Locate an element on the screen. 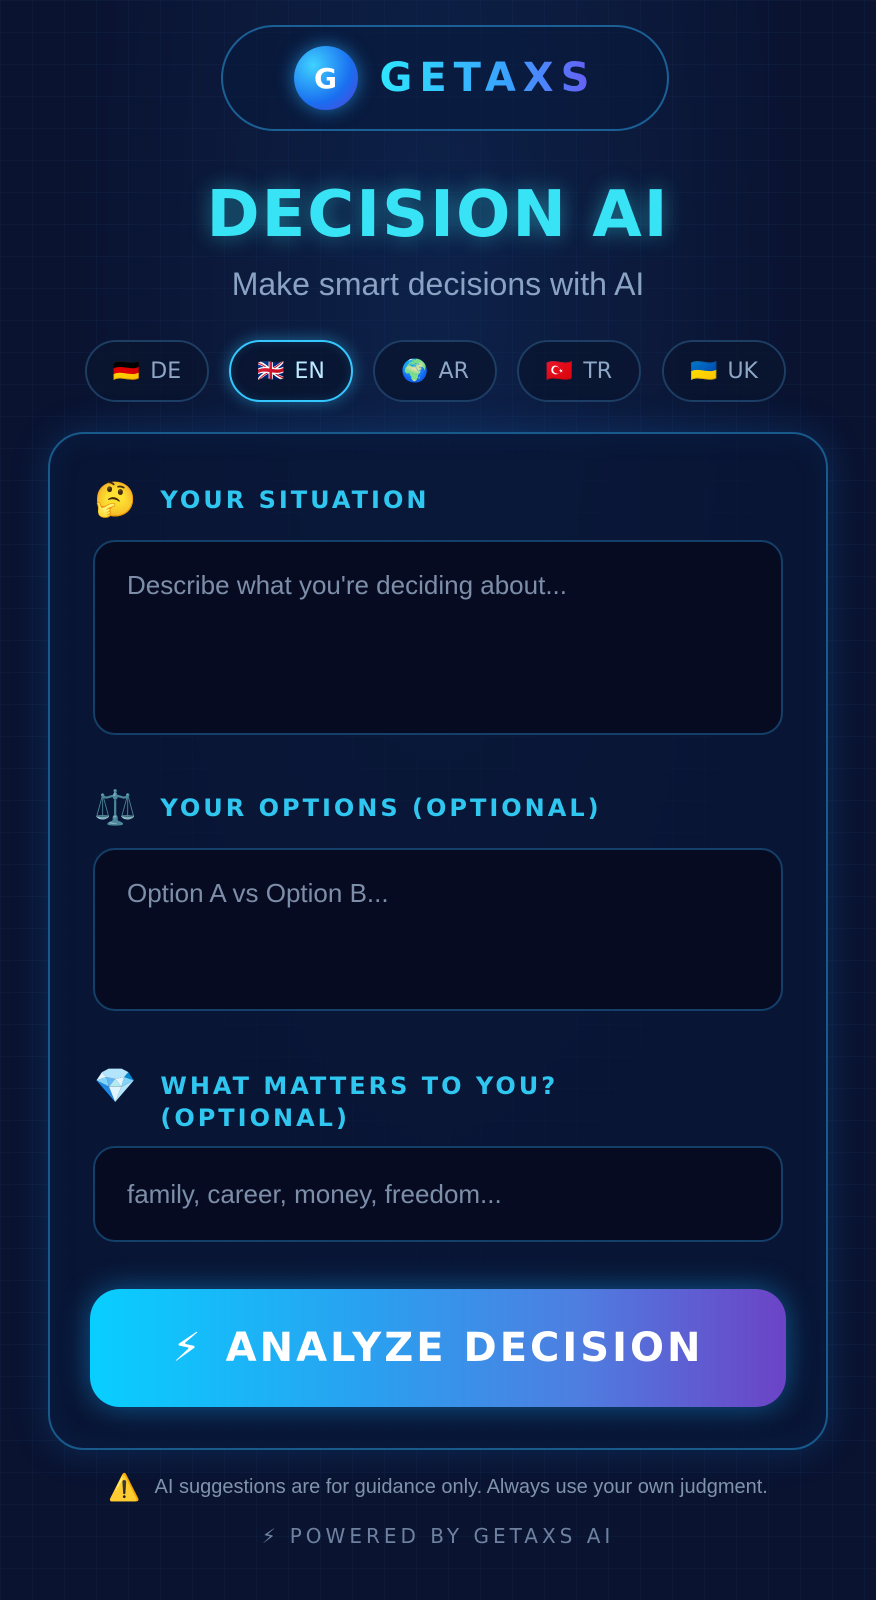 The height and width of the screenshot is (1600, 876). language-code: AR is located at coordinates (453, 371).